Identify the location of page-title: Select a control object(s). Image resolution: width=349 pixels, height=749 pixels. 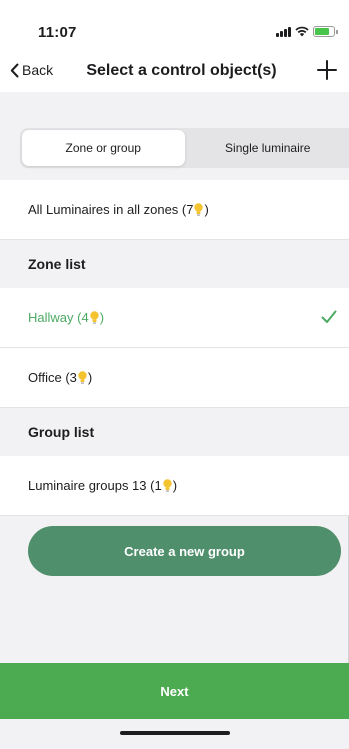
(181, 70).